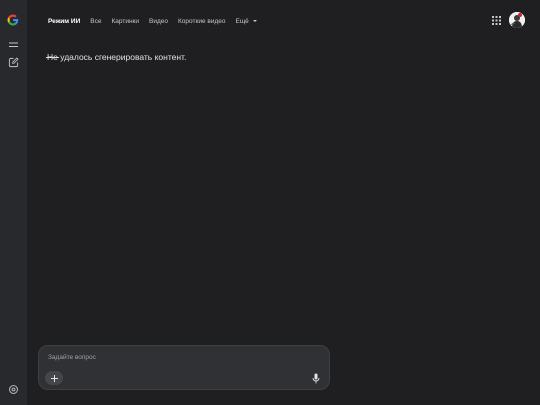 The height and width of the screenshot is (405, 540). Describe the element at coordinates (13, 45) in the screenshot. I see `menu-icon` at that location.